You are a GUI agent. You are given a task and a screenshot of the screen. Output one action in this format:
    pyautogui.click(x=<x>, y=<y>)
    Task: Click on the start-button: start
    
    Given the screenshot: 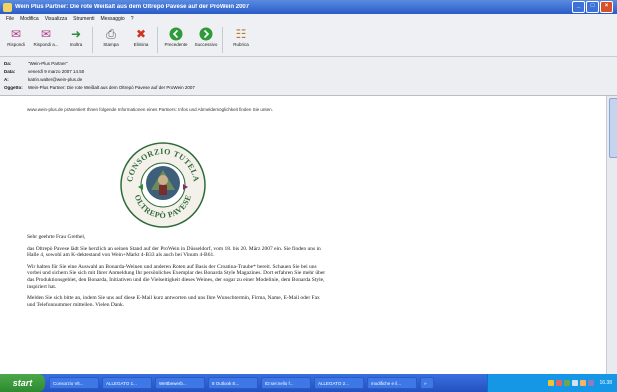 What is the action you would take?
    pyautogui.click(x=22, y=383)
    